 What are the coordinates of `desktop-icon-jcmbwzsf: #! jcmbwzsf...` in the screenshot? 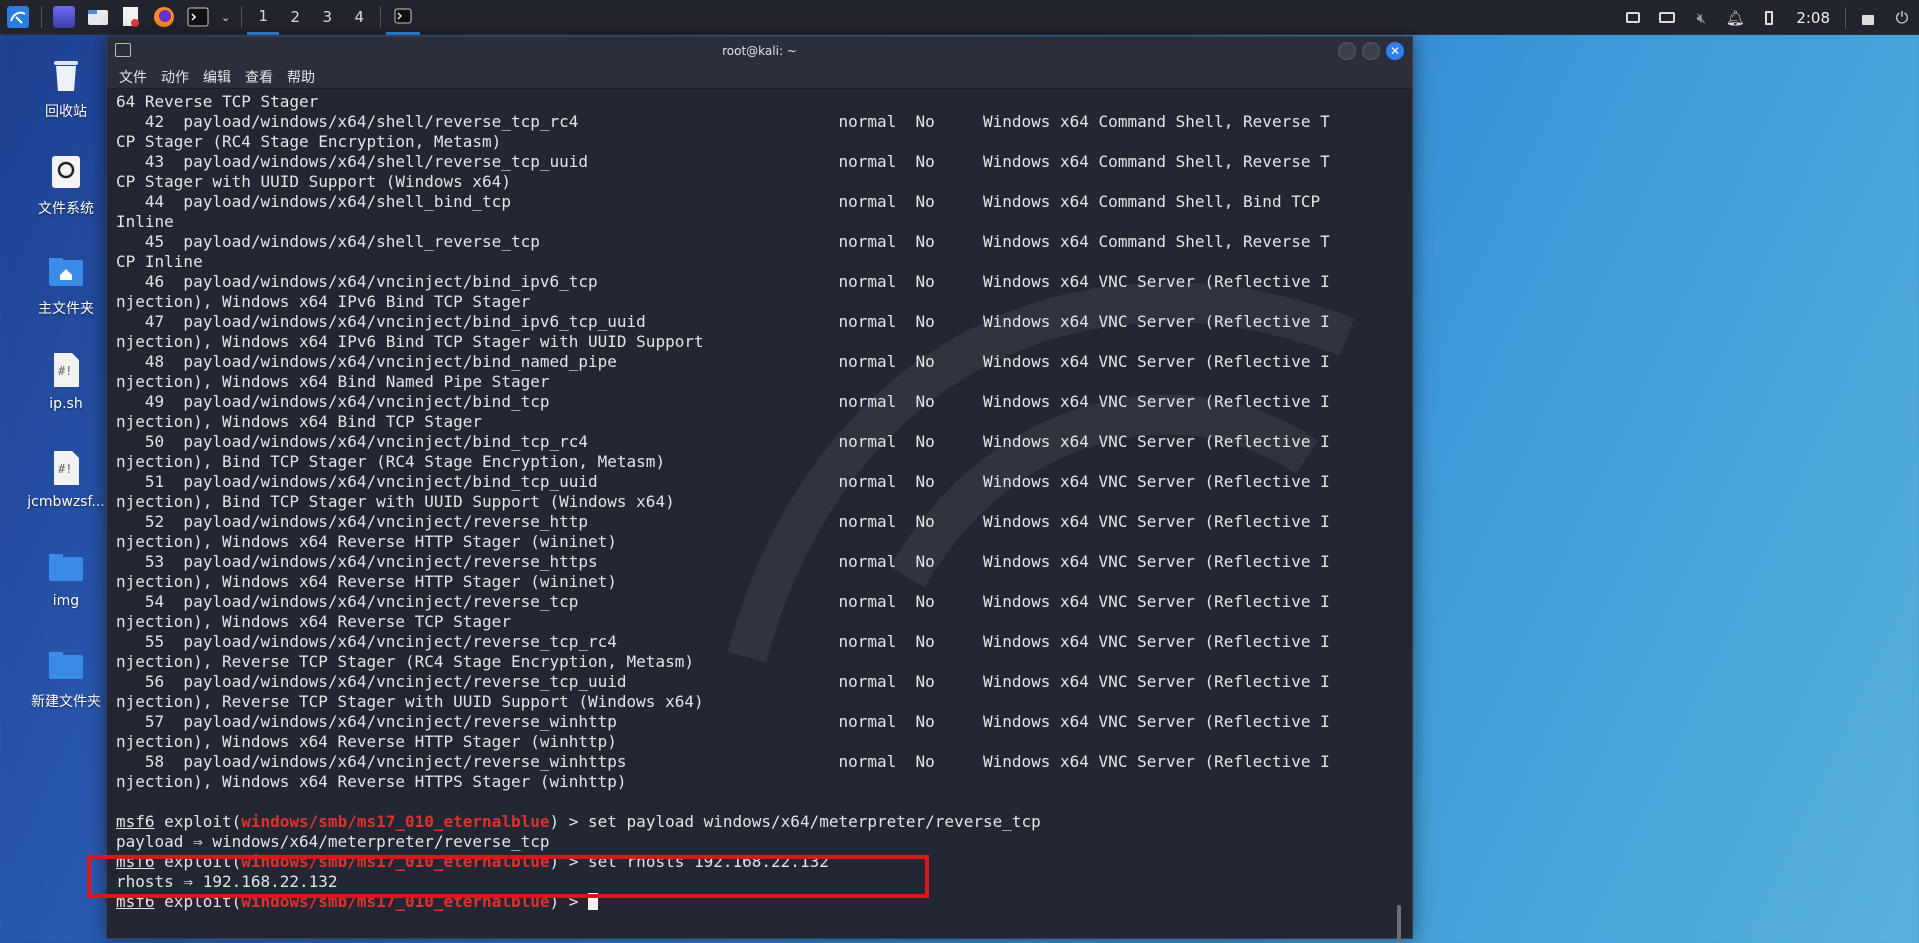 It's located at (66, 479).